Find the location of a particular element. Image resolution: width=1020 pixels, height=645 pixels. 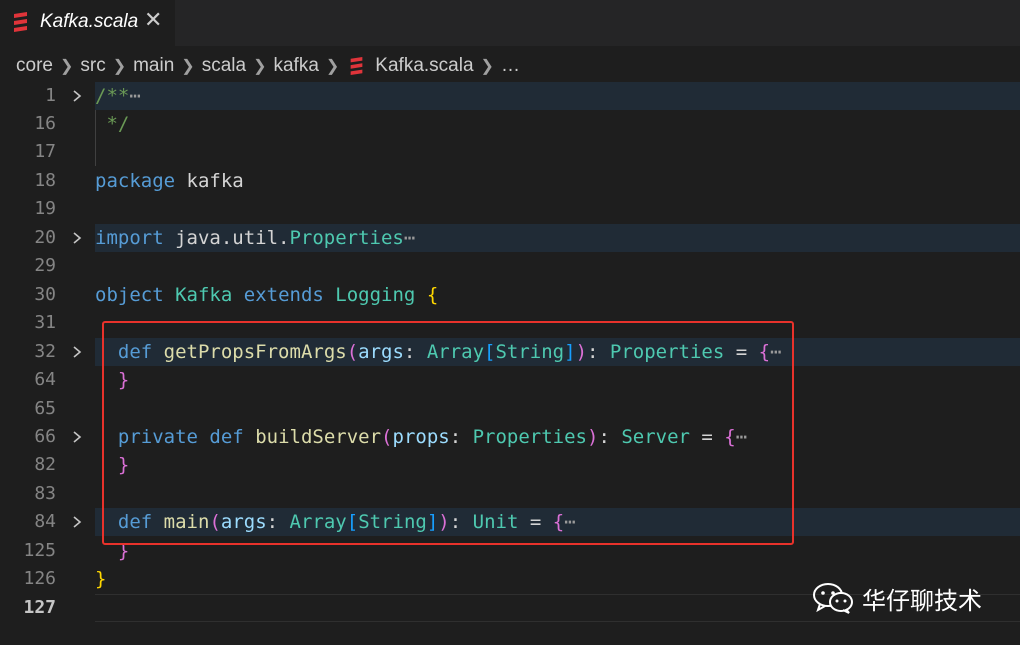

code-line-1: 1 /**⋯ is located at coordinates (510, 96).